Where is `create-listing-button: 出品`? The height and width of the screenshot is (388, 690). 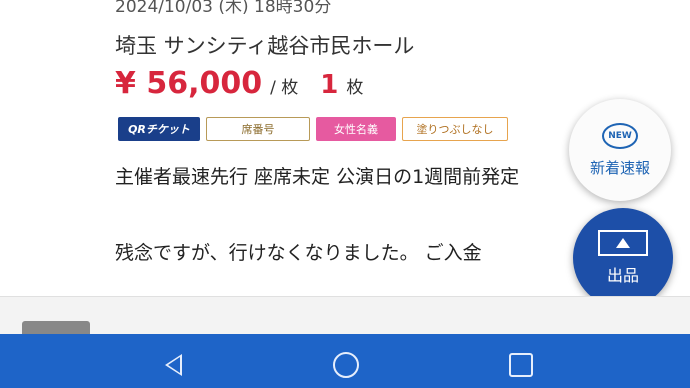 create-listing-button: 出品 is located at coordinates (623, 258).